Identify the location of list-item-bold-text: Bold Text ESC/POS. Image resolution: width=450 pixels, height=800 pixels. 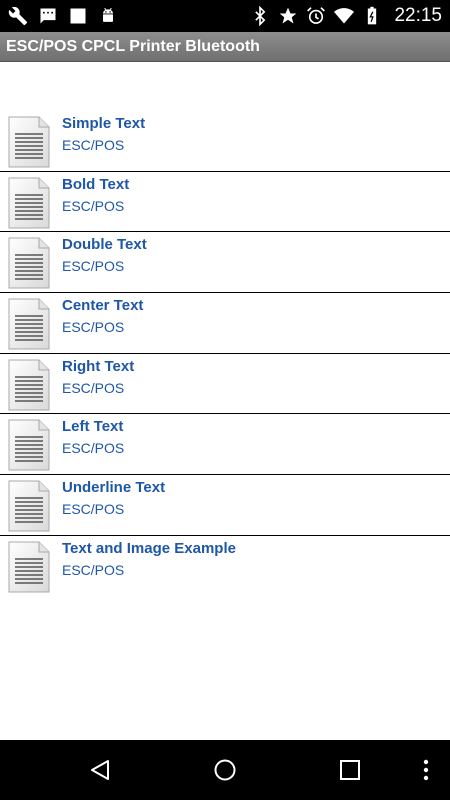
(225, 202).